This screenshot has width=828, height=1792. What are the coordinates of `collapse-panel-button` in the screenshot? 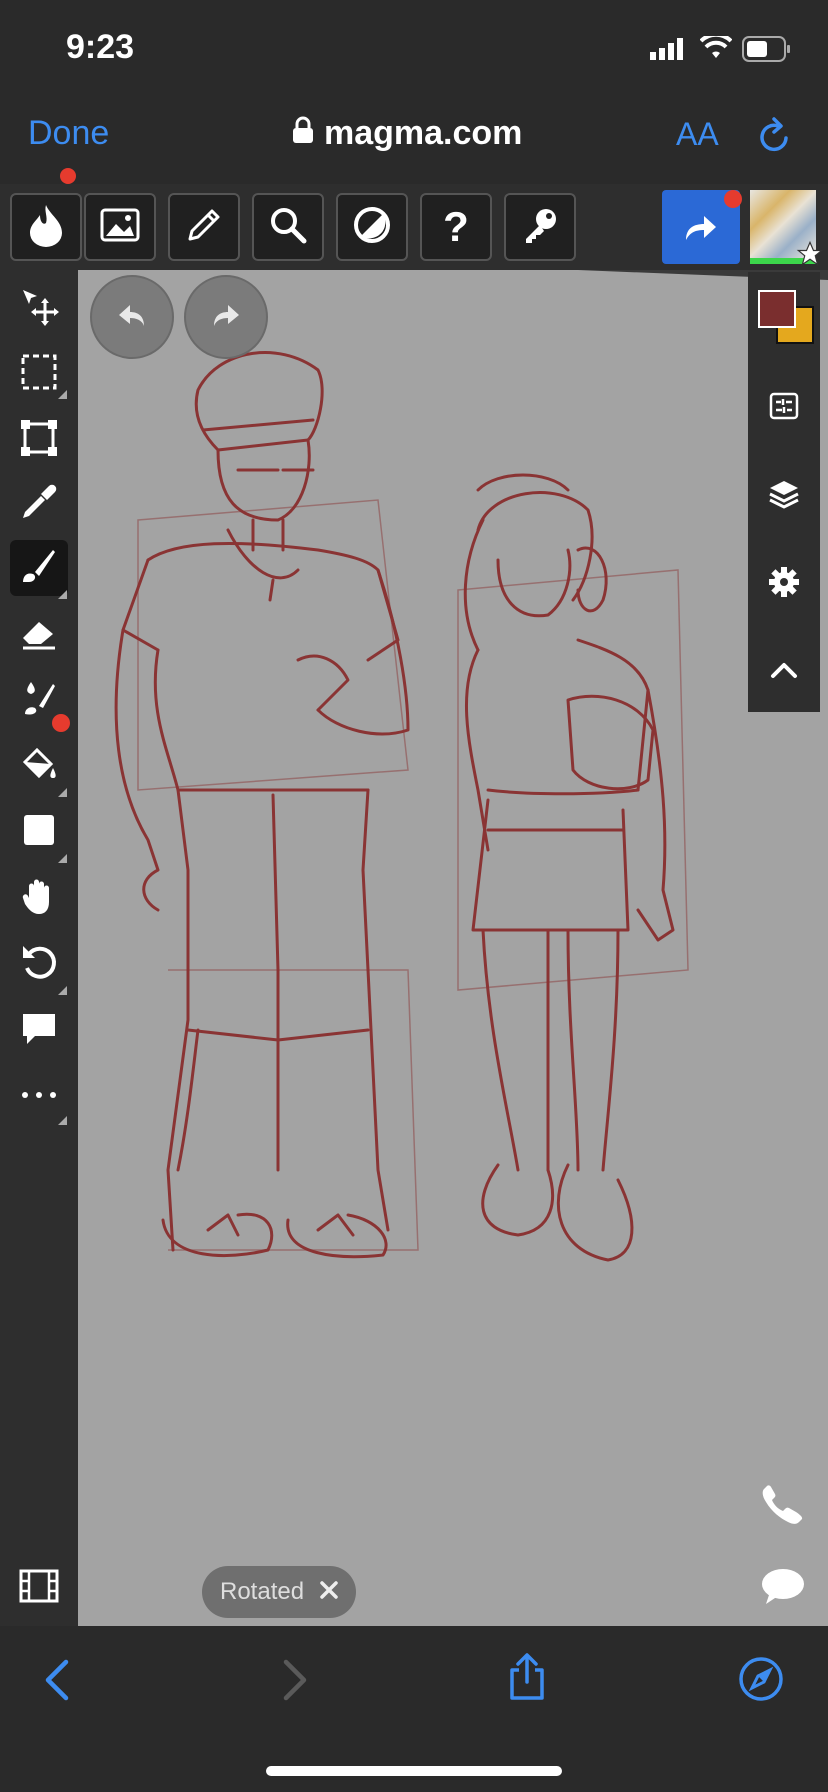 It's located at (784, 672).